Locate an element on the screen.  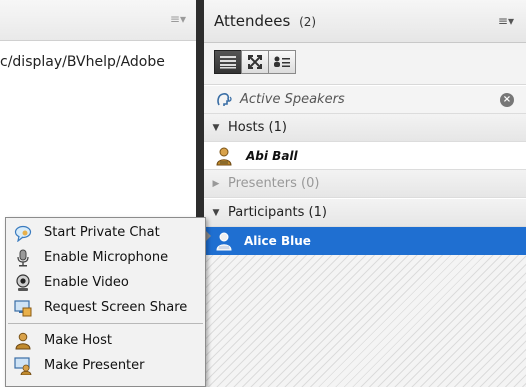
menu-item-label: Make Presenter is located at coordinates (94, 365).